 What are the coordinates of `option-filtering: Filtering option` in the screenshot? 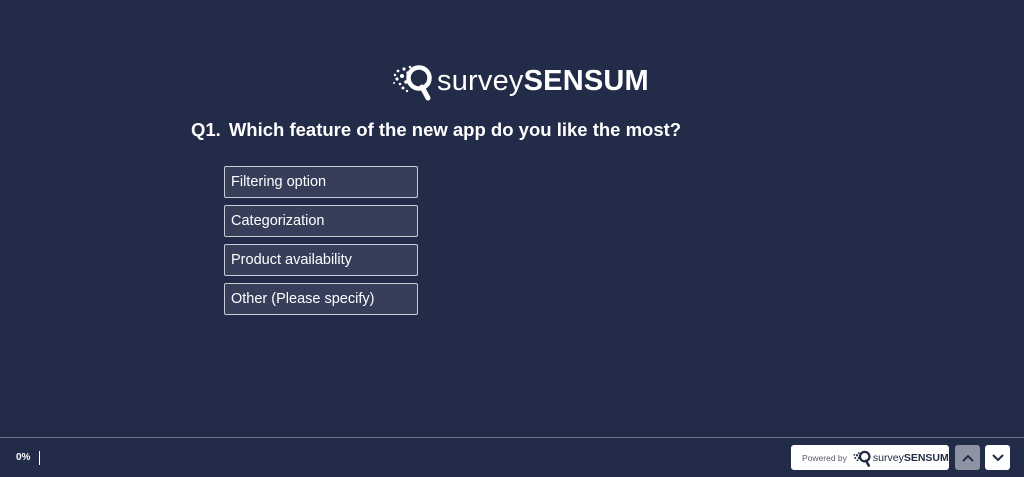 It's located at (321, 182).